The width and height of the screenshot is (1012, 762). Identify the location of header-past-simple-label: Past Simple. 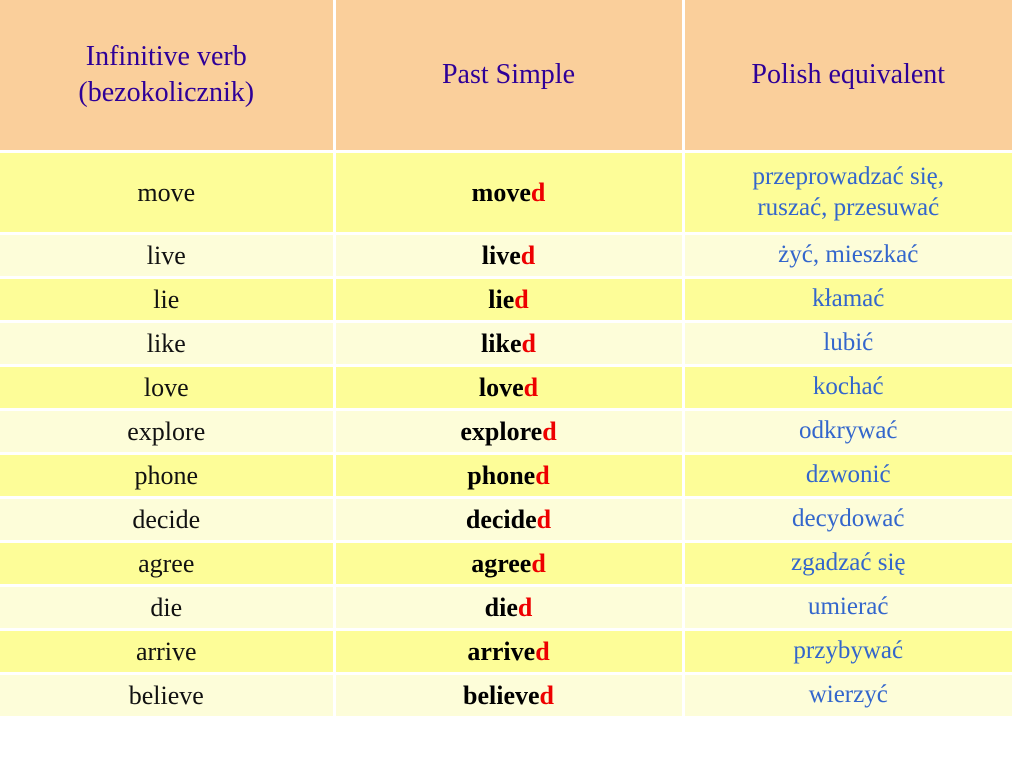
(508, 75).